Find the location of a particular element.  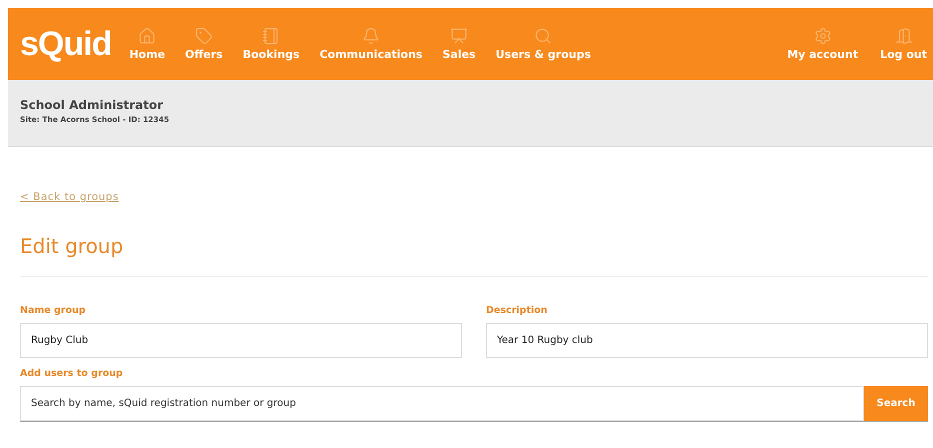

nav-link: Communications is located at coordinates (371, 44).